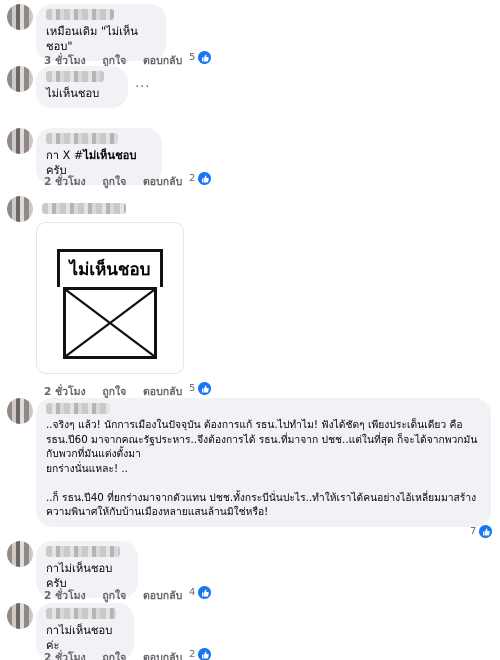 This screenshot has height=660, width=500. I want to click on comment-text: เหมือนเดิม "ไม่เห็นชอบ", so click(92, 39).